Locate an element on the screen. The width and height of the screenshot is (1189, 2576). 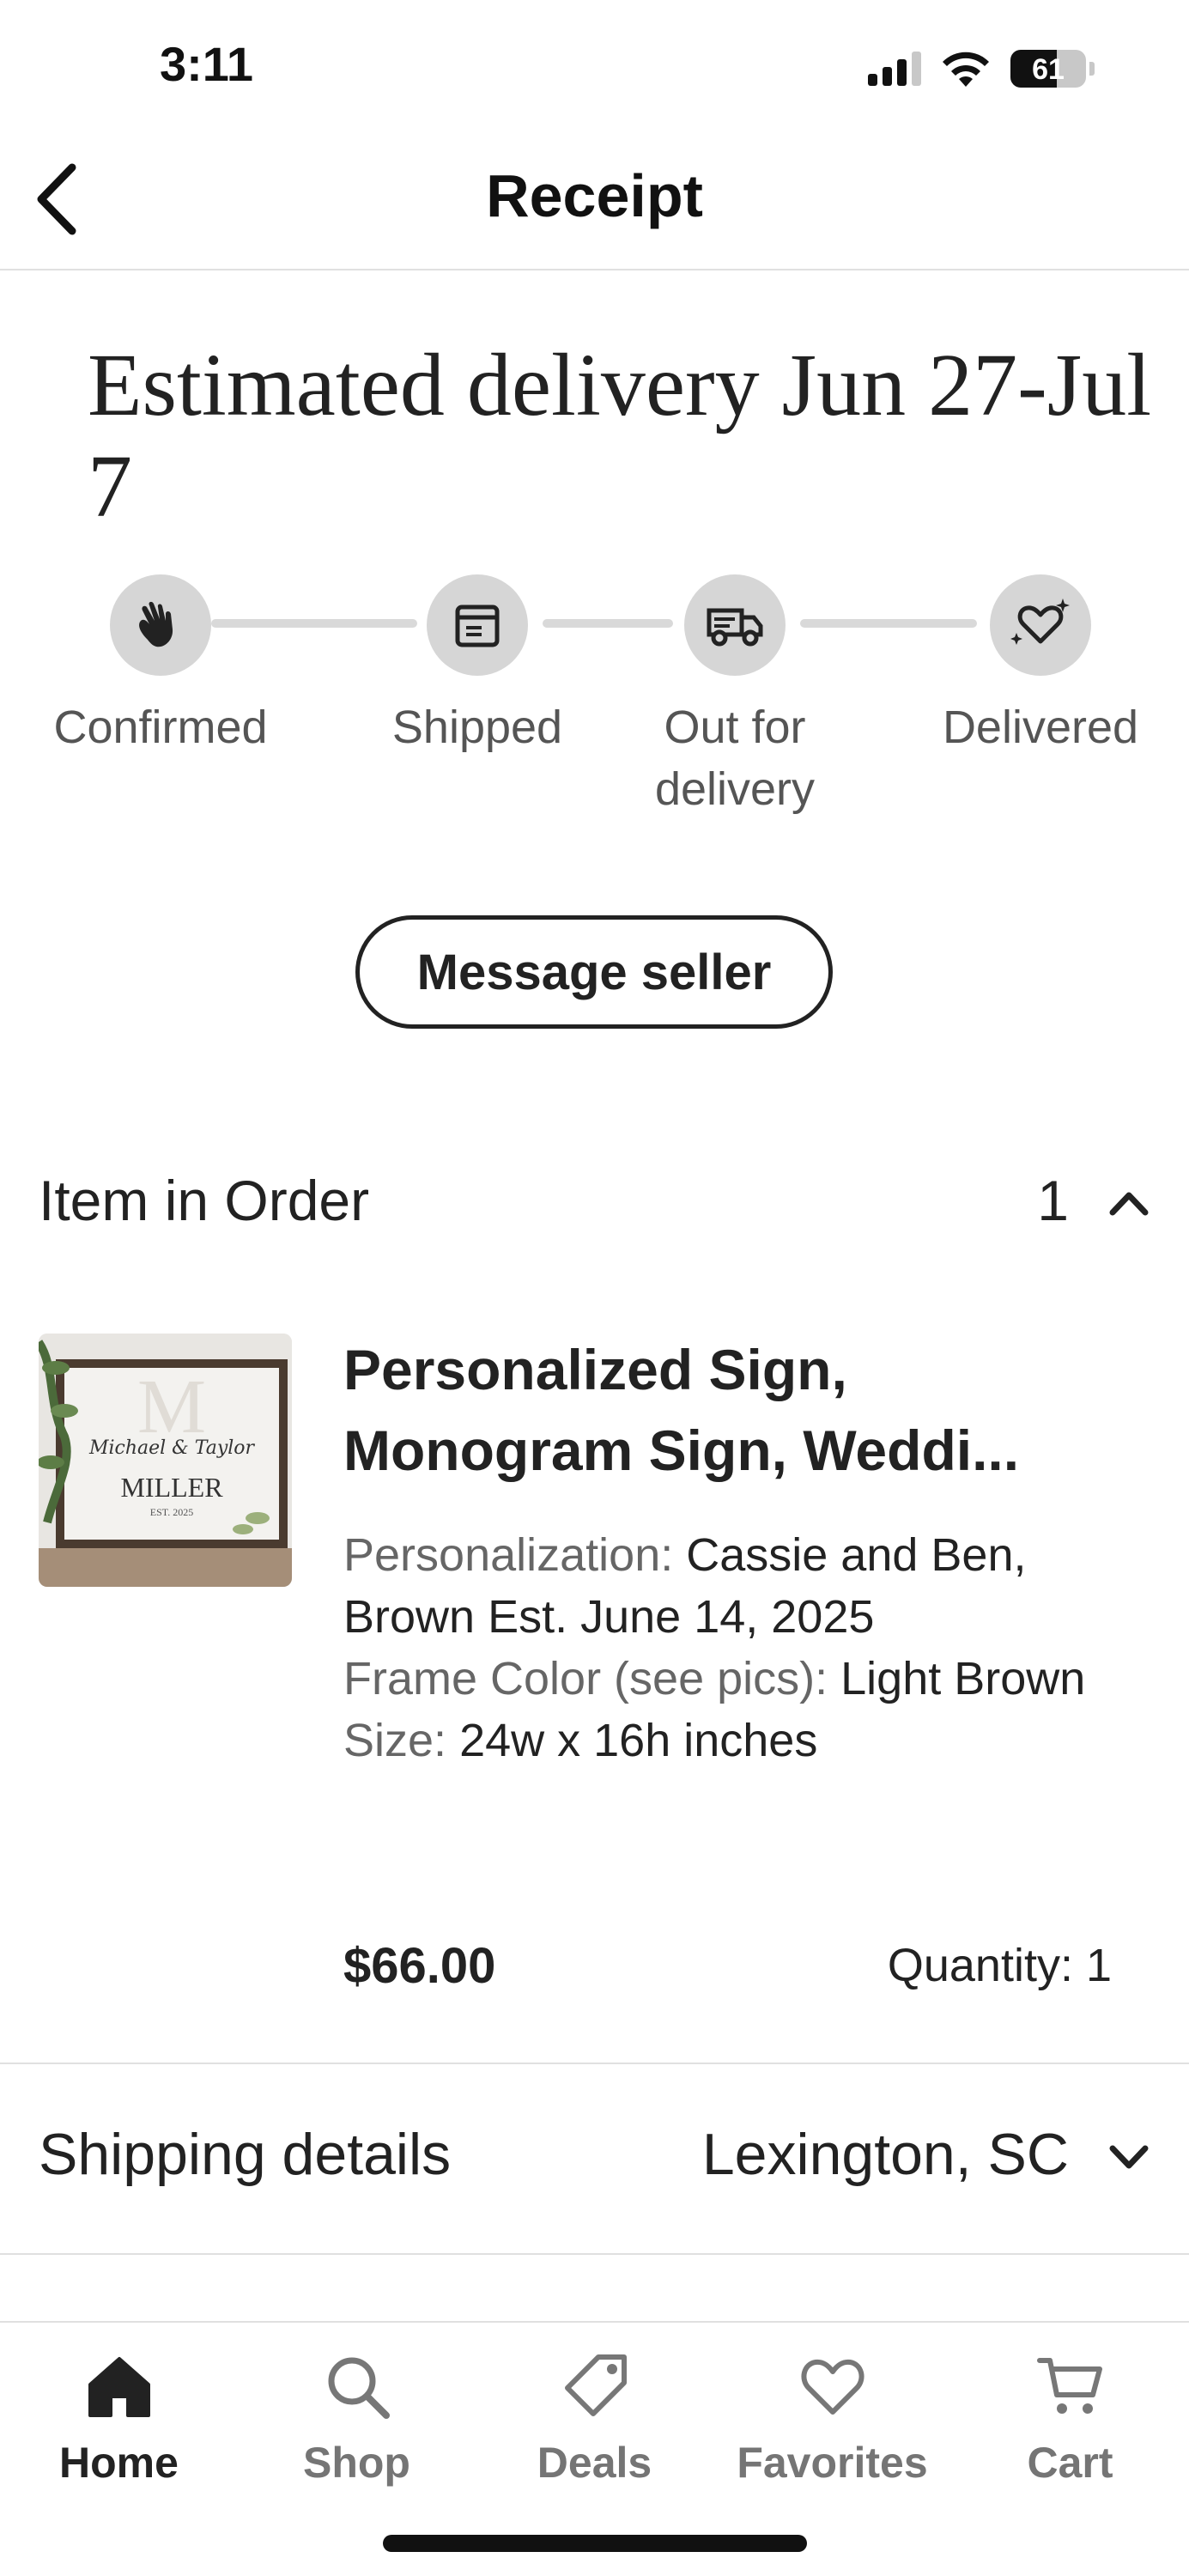
step-label: Delivered is located at coordinates (1040, 727).